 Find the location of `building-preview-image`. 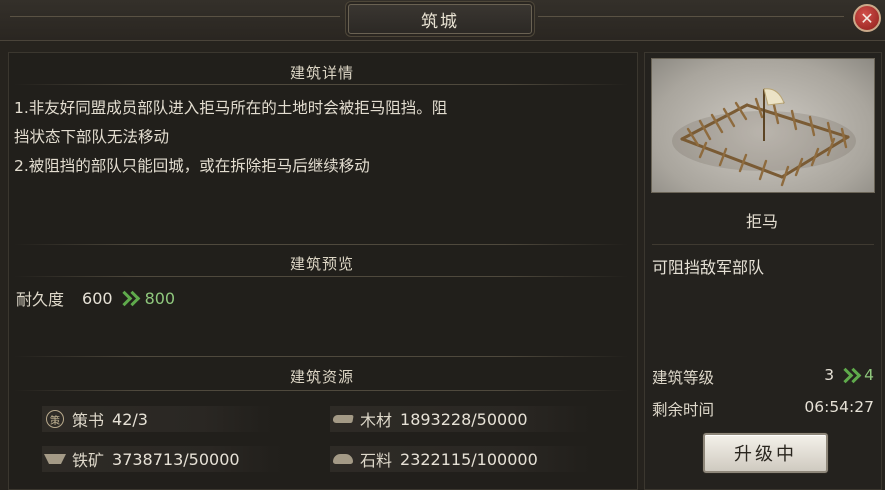

building-preview-image is located at coordinates (763, 125).